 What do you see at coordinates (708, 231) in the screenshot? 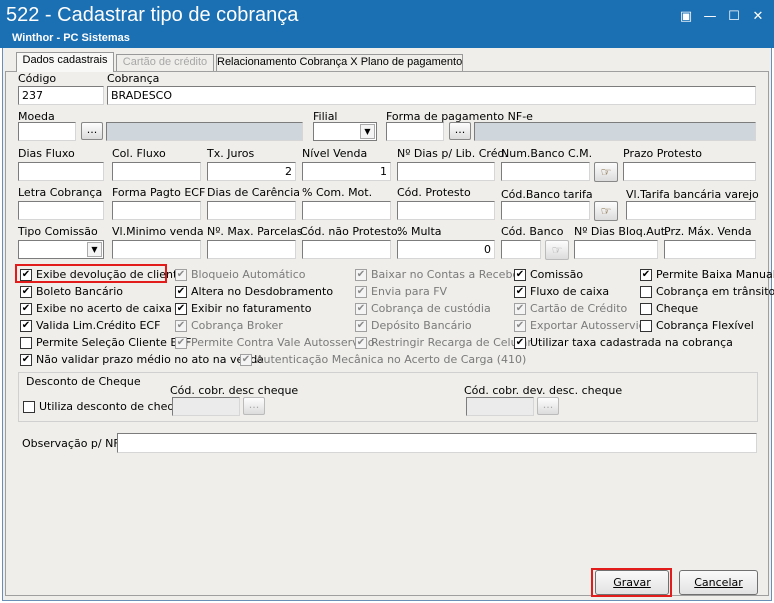
I see `prz-max-venda-label: Prz. Máx. Venda` at bounding box center [708, 231].